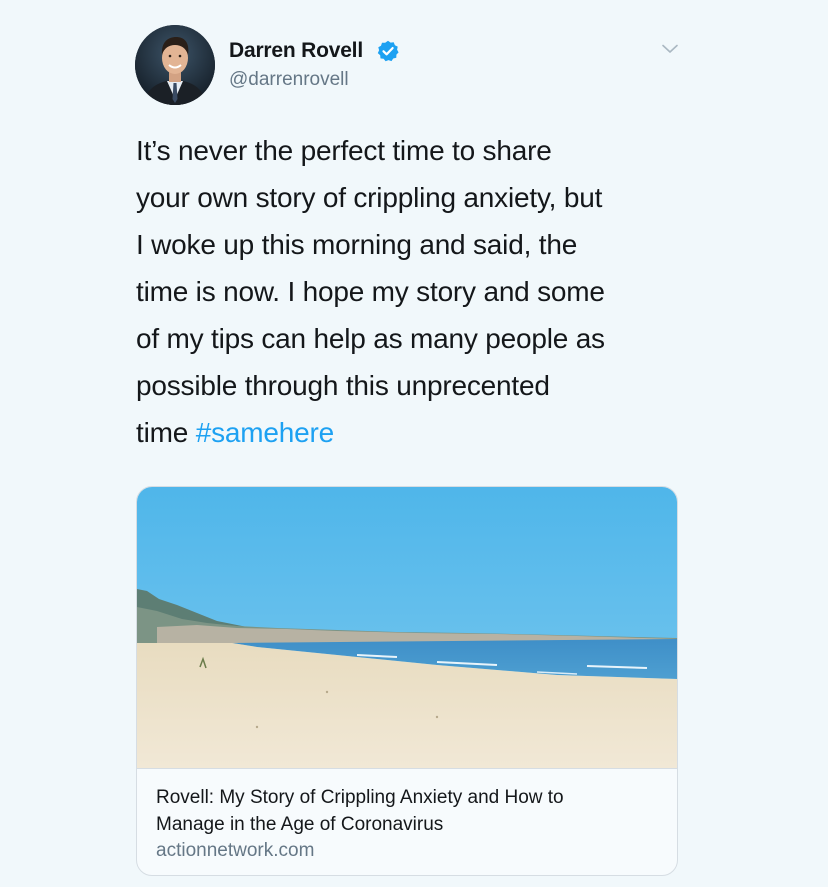 This screenshot has width=828, height=887. I want to click on tweet-text-line: time is now. I hope my story and some, so click(370, 291).